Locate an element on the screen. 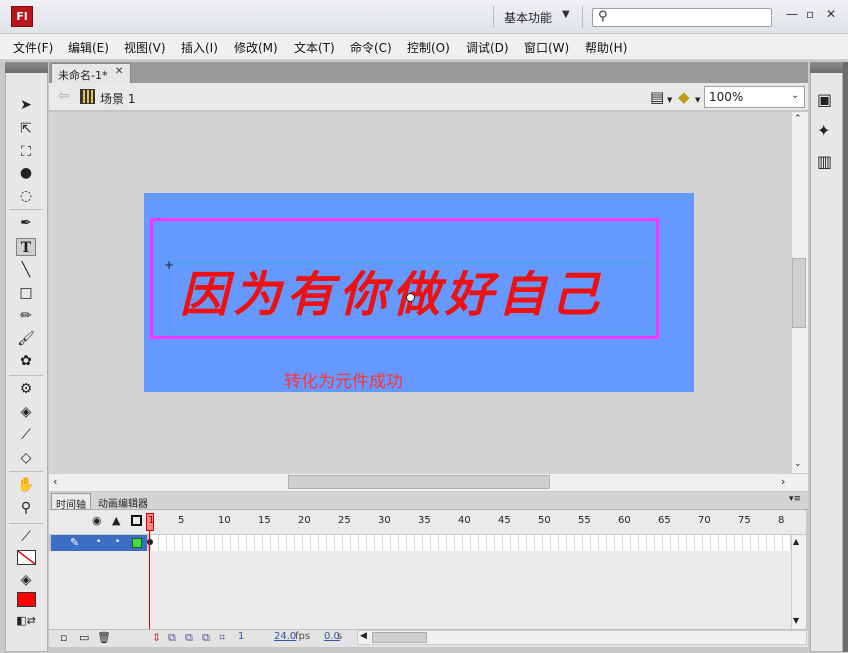  zoom-tool-icon: ⚲ is located at coordinates (26, 508).